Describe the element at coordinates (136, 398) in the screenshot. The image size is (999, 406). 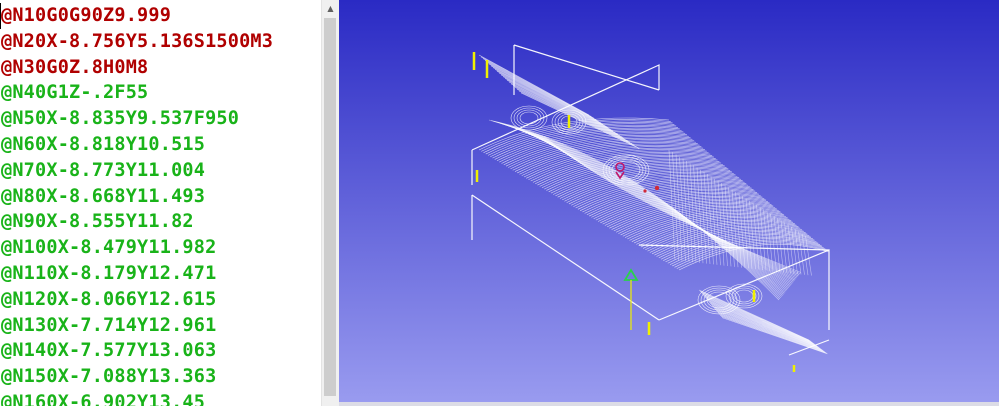
I see `gcode-line: @N160X-6.902Y13.45` at that location.